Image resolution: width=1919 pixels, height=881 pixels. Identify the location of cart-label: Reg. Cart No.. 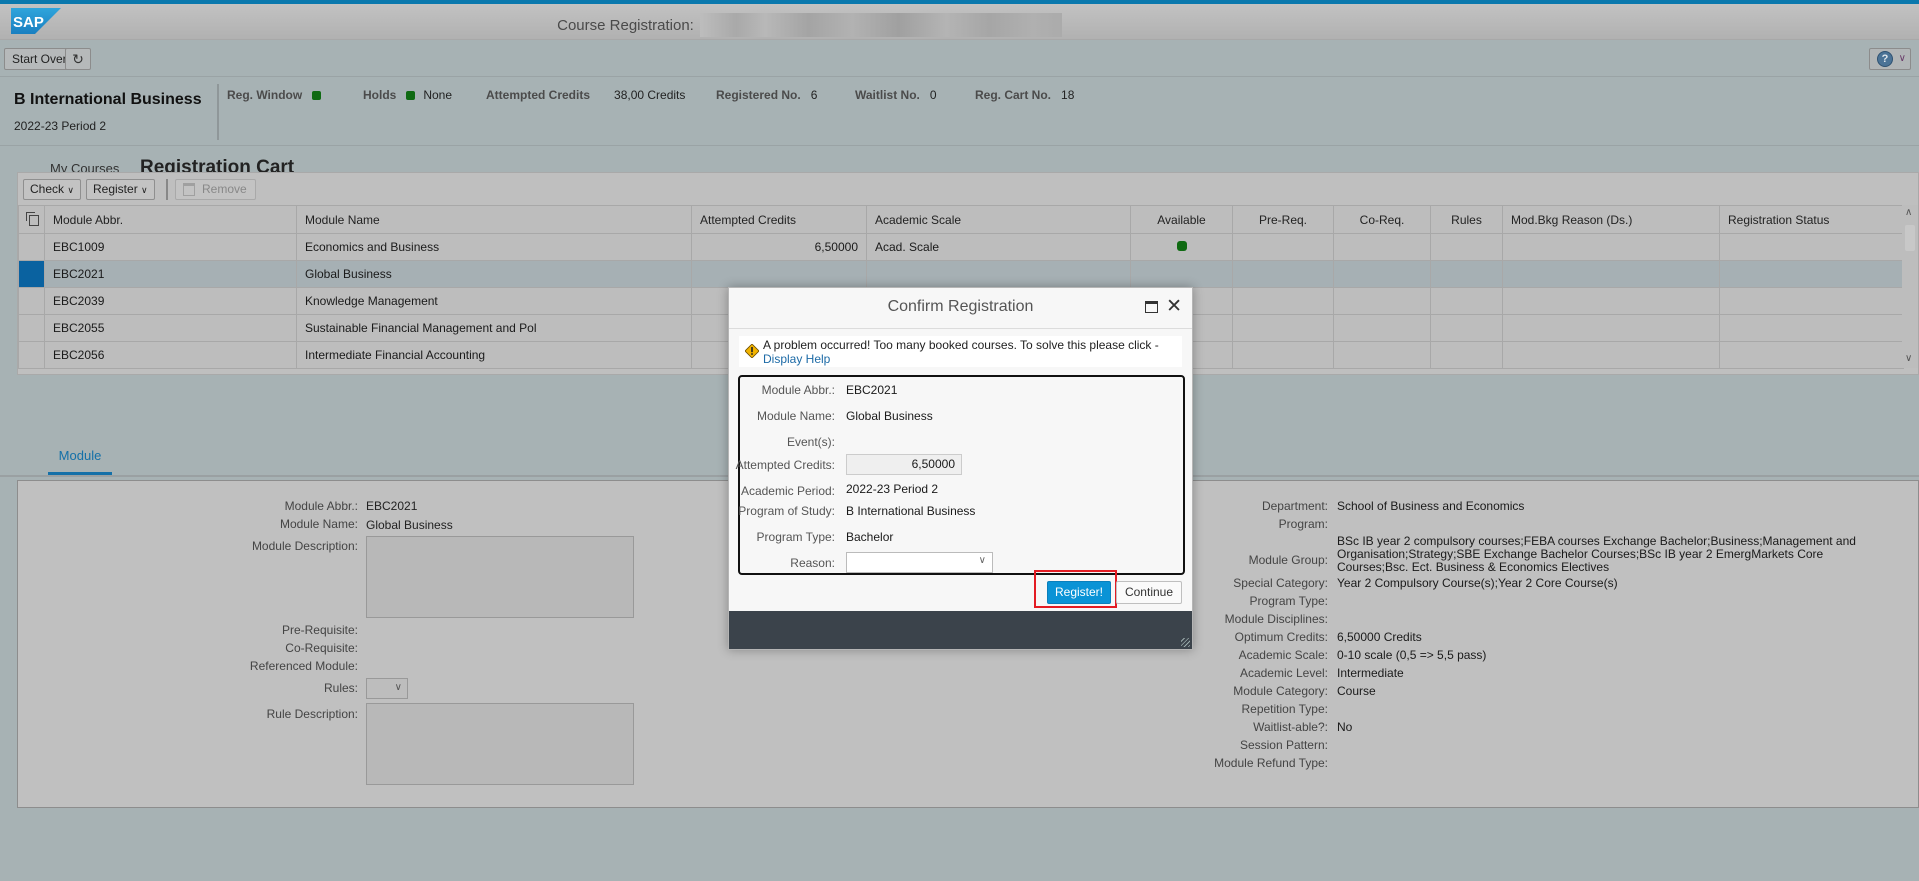
(1013, 95).